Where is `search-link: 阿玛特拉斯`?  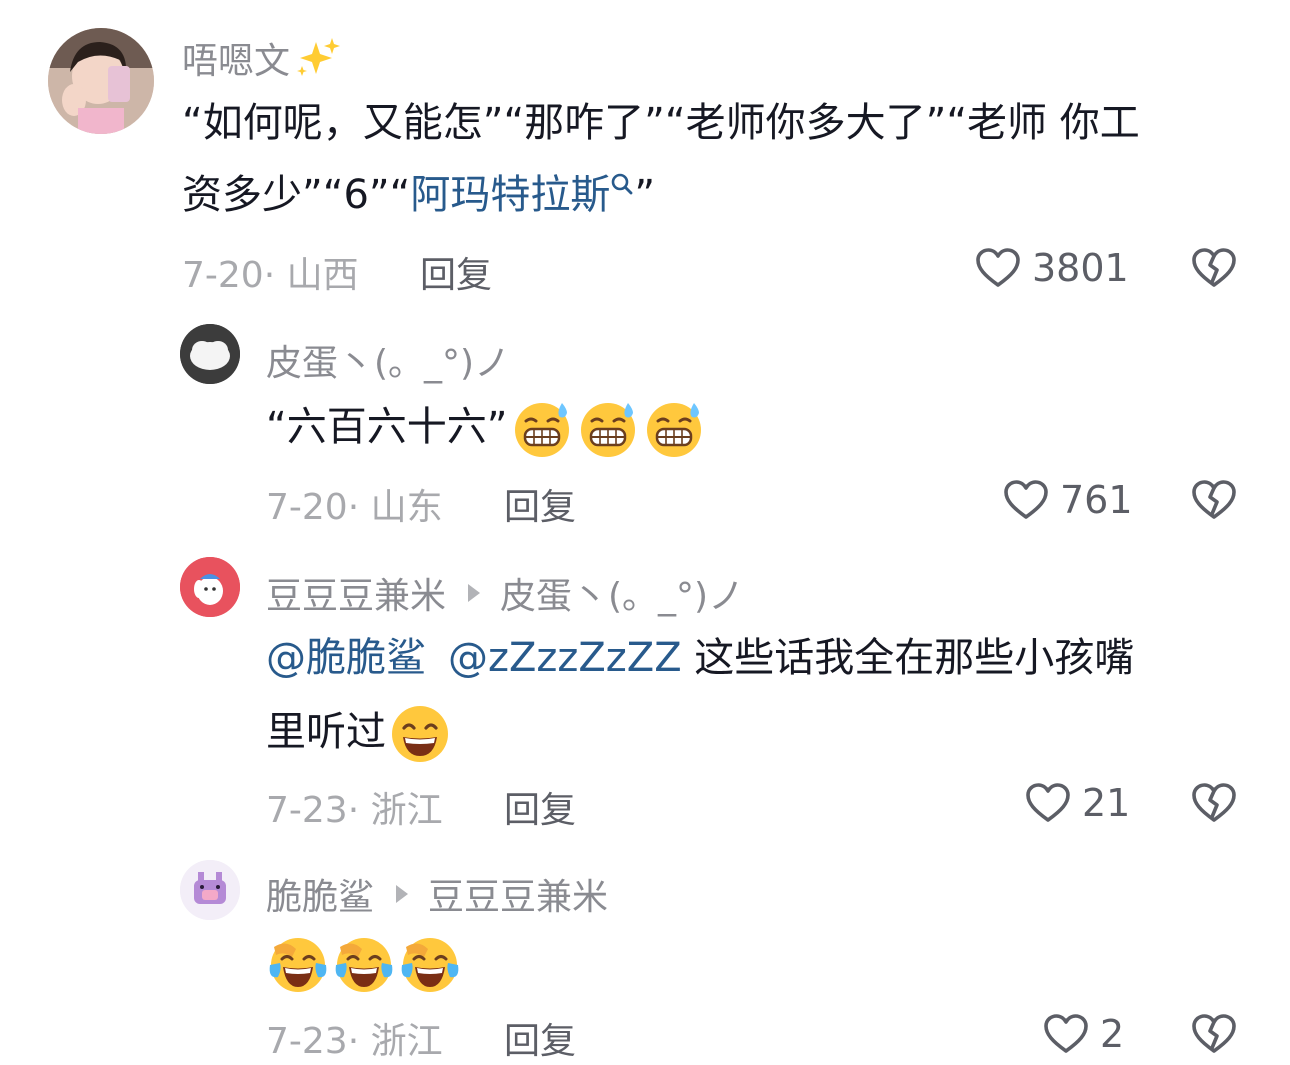 search-link: 阿玛特拉斯 is located at coordinates (510, 195).